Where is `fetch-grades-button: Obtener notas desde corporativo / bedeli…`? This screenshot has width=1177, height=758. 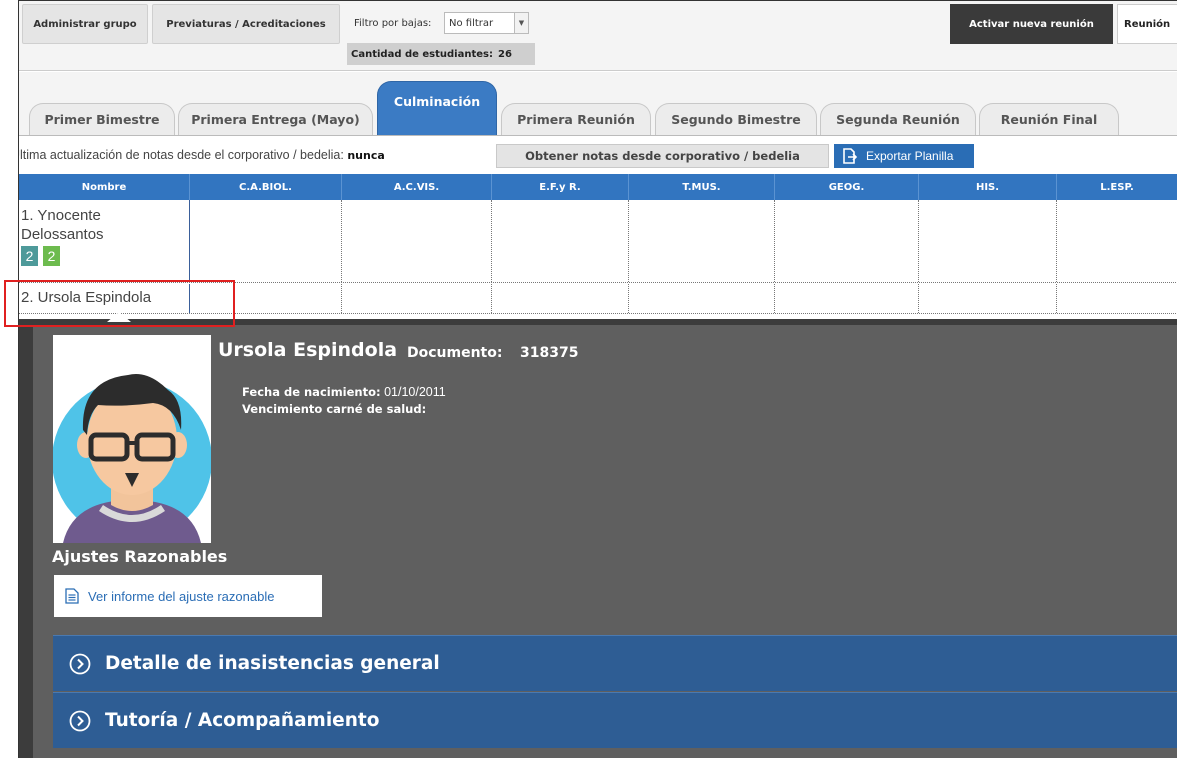 fetch-grades-button: Obtener notas desde corporativo / bedeli… is located at coordinates (662, 156).